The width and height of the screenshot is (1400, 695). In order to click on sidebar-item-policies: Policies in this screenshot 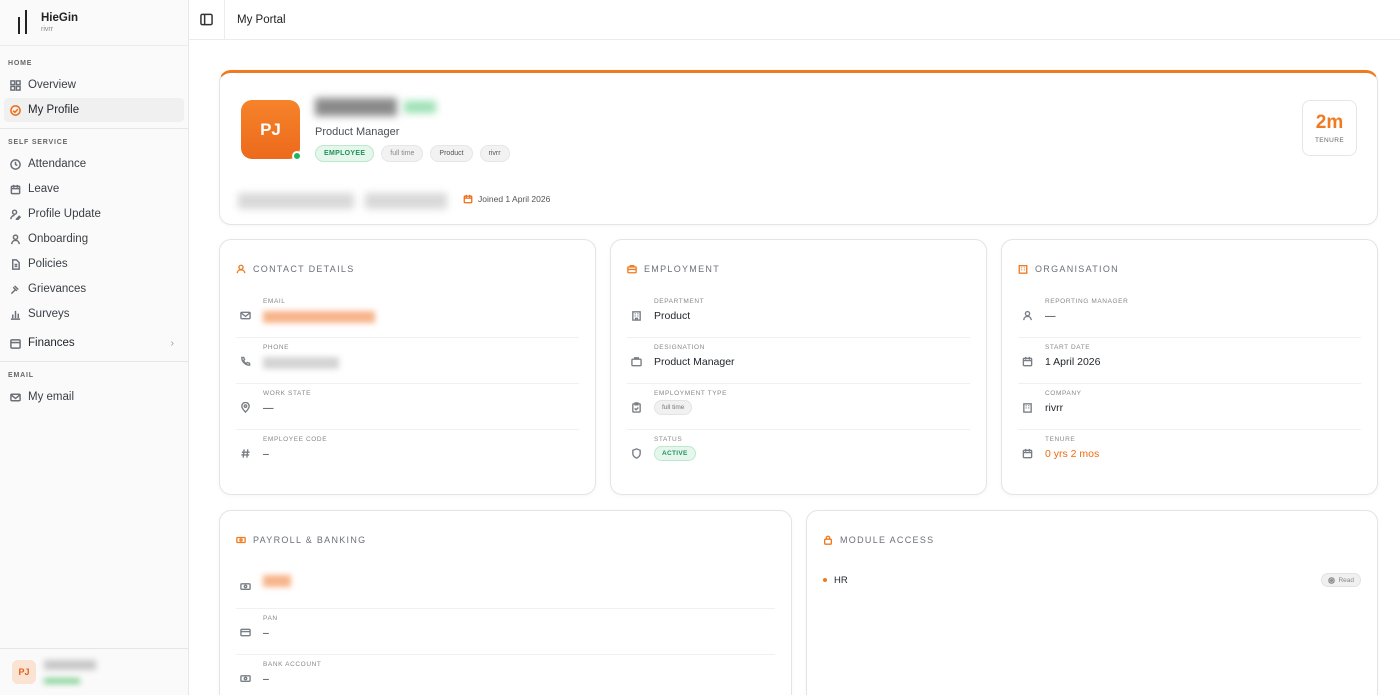, I will do `click(94, 264)`.